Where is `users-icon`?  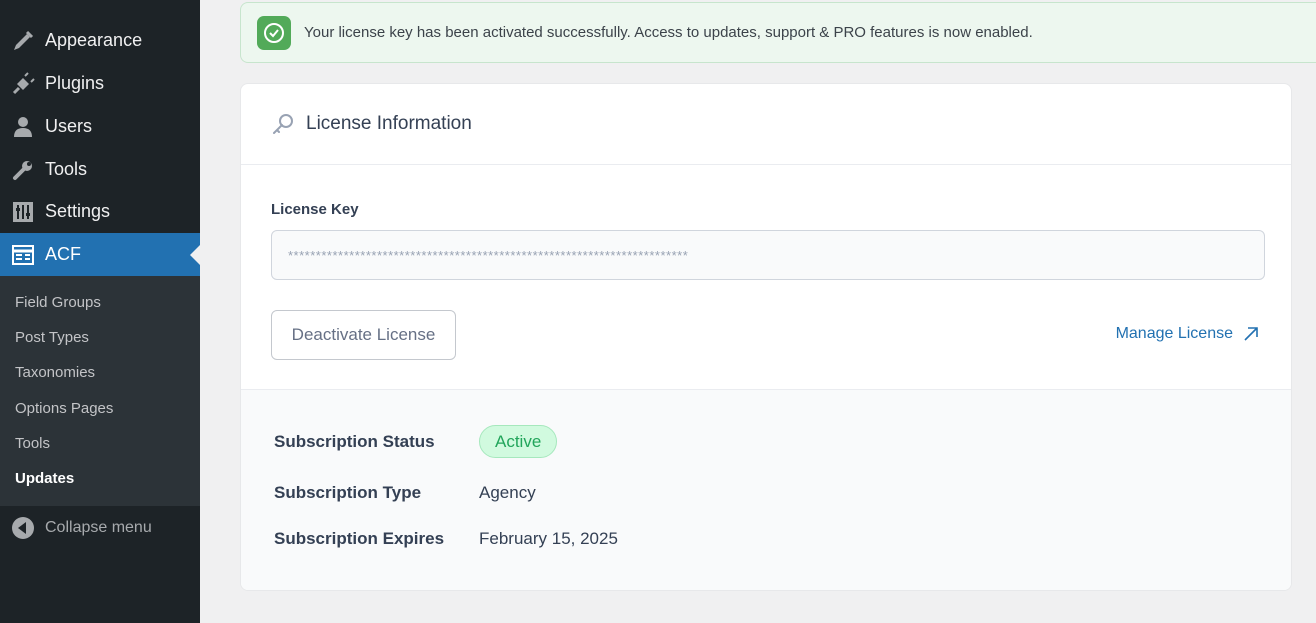
users-icon is located at coordinates (23, 127).